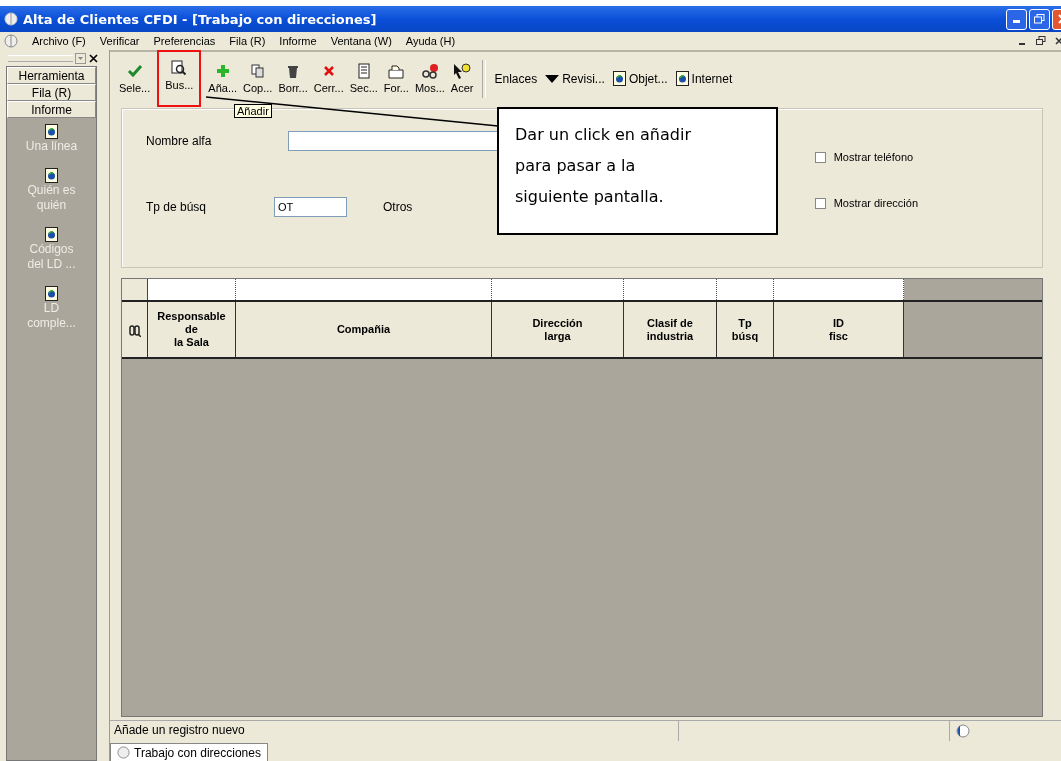 The width and height of the screenshot is (1061, 761). What do you see at coordinates (875, 203) in the screenshot?
I see `checkbox-label: Mostrar dirección` at bounding box center [875, 203].